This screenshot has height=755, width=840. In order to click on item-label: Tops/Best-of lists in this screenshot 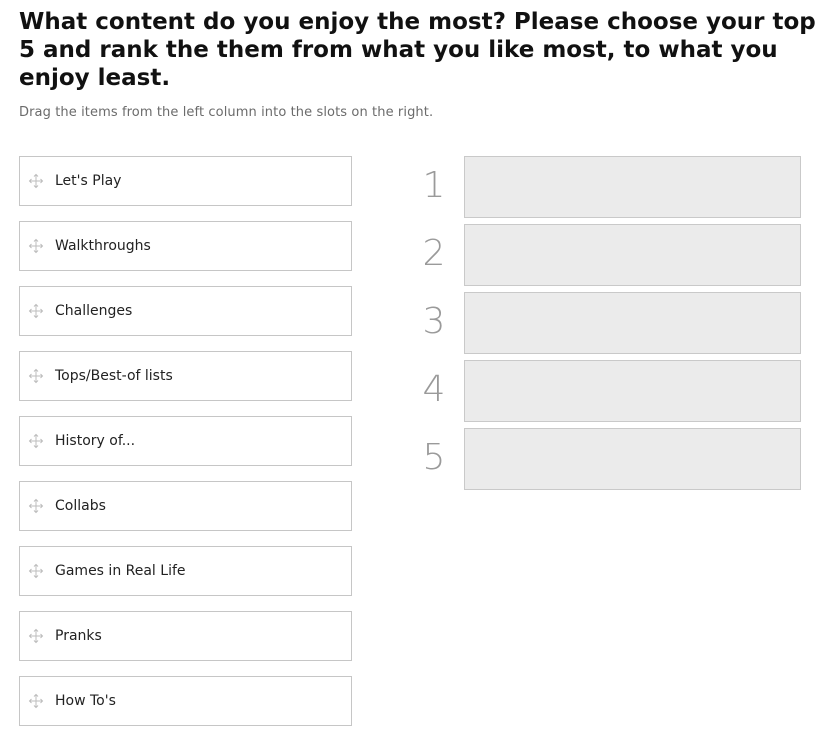, I will do `click(114, 376)`.